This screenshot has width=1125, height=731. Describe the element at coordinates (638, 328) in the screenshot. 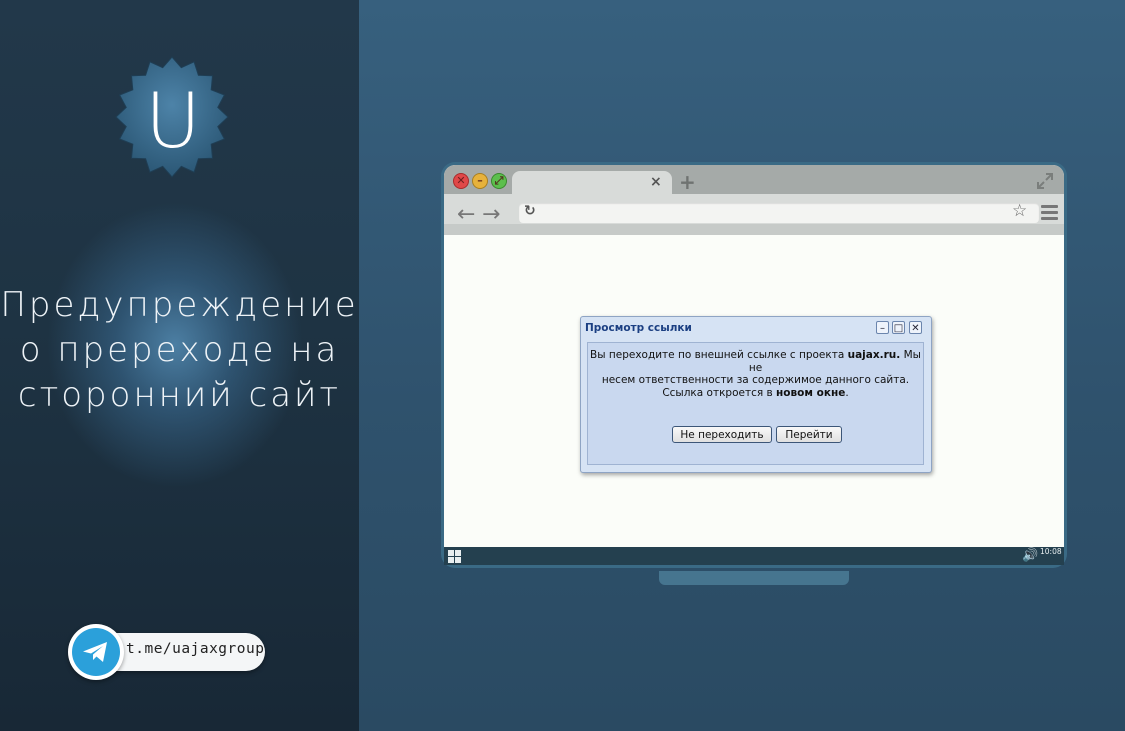

I see `dialog-title: Просмотр ссылки` at that location.